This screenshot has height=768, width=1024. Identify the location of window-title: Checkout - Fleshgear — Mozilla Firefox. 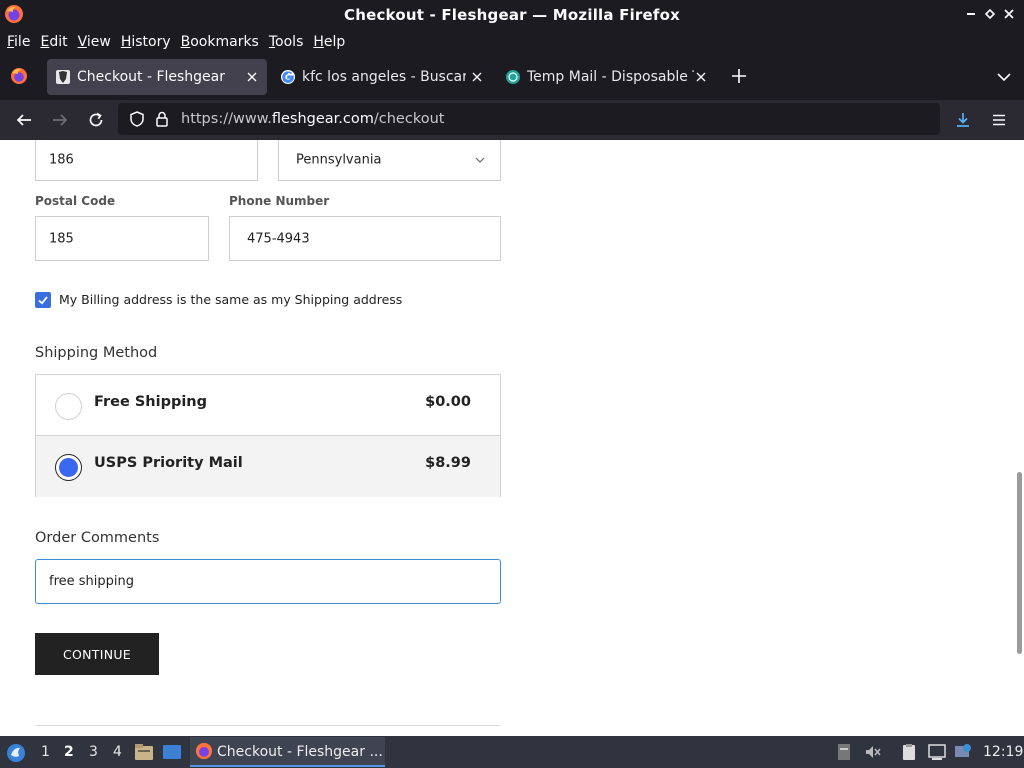
(512, 15).